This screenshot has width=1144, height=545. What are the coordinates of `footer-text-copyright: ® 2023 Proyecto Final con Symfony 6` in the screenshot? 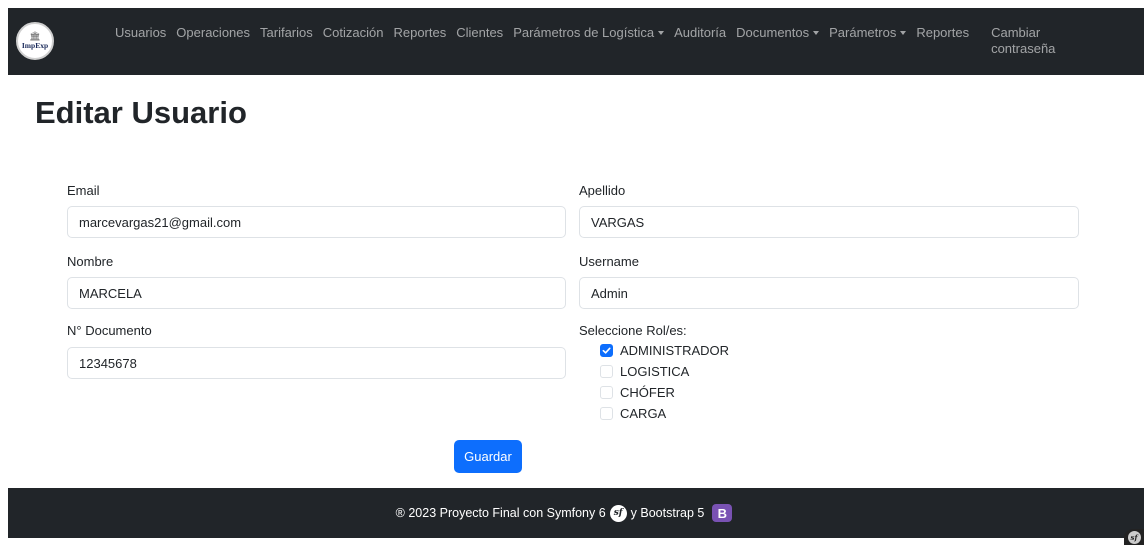 It's located at (500, 513).